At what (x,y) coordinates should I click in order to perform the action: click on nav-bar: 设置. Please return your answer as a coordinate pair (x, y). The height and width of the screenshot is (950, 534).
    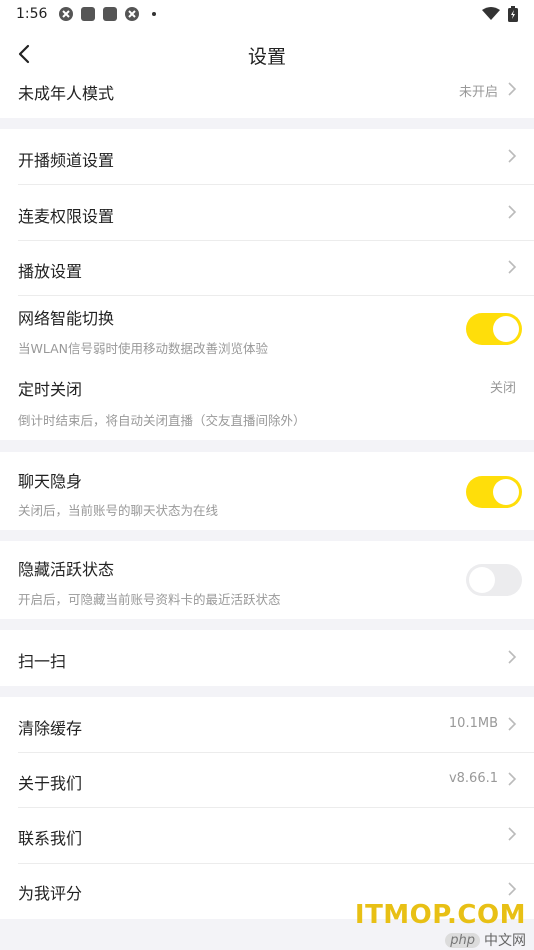
    Looking at the image, I should click on (267, 54).